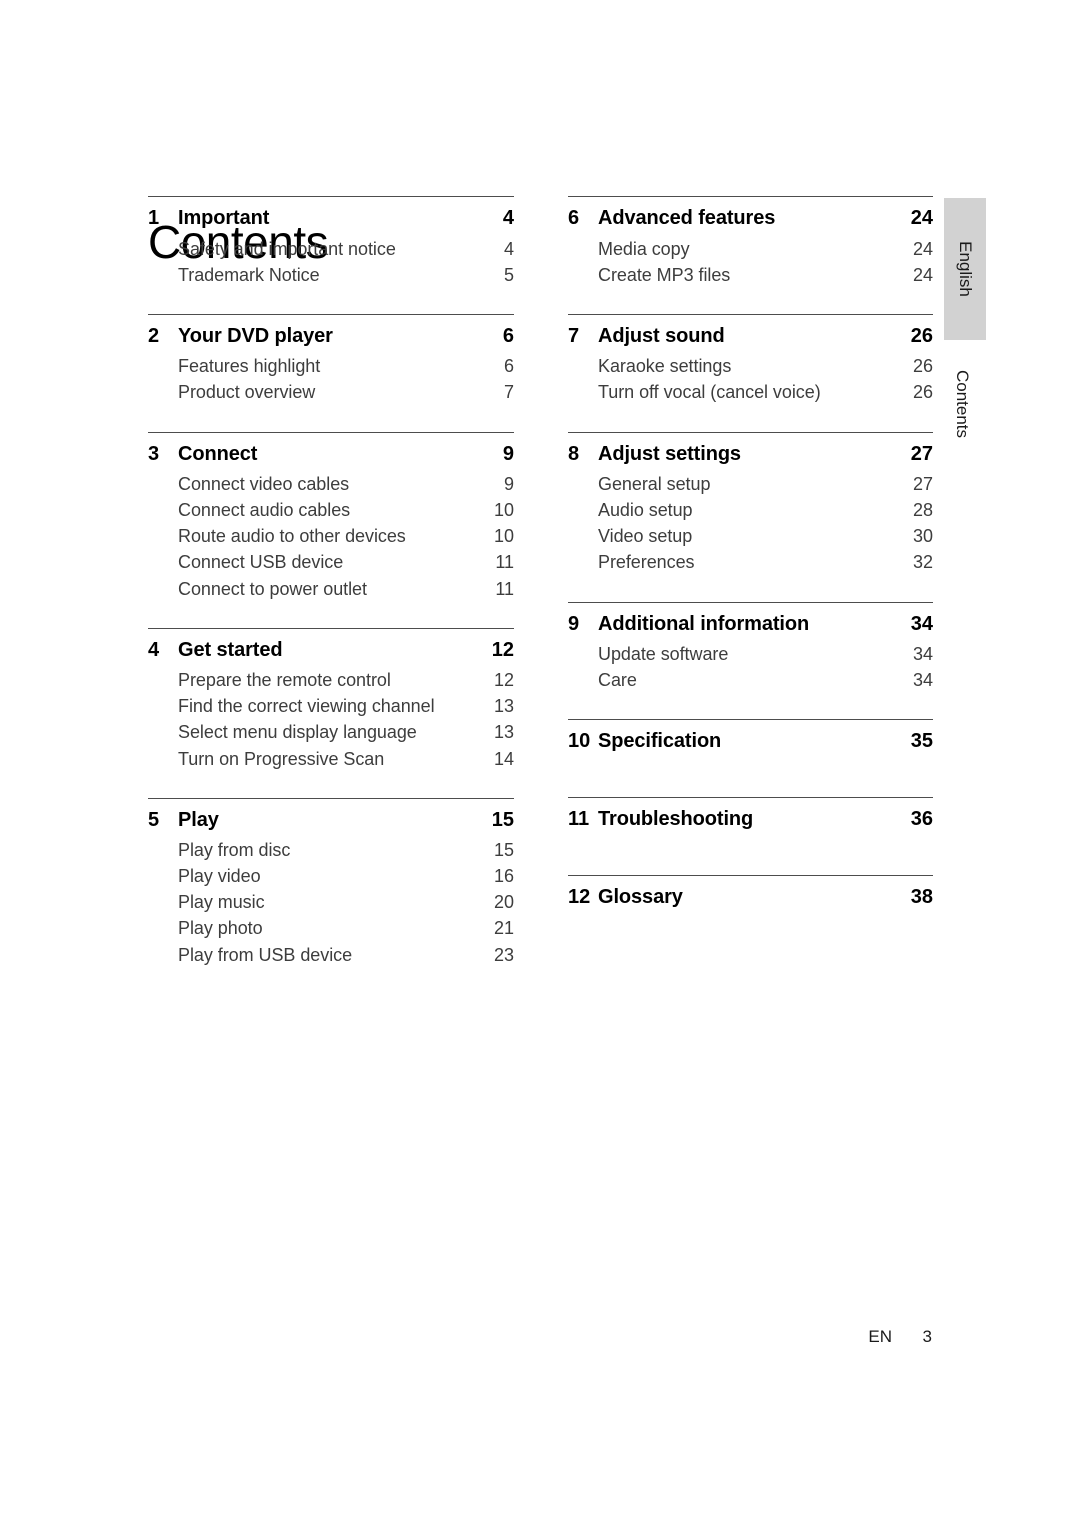 This screenshot has width=1080, height=1524. Describe the element at coordinates (331, 902) in the screenshot. I see `toc-subsection: Play music 20` at that location.